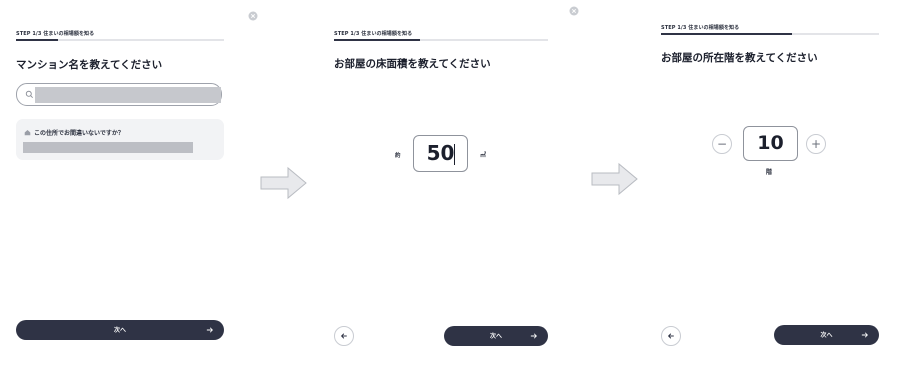  I want to click on floor-area-input: 50, so click(440, 153).